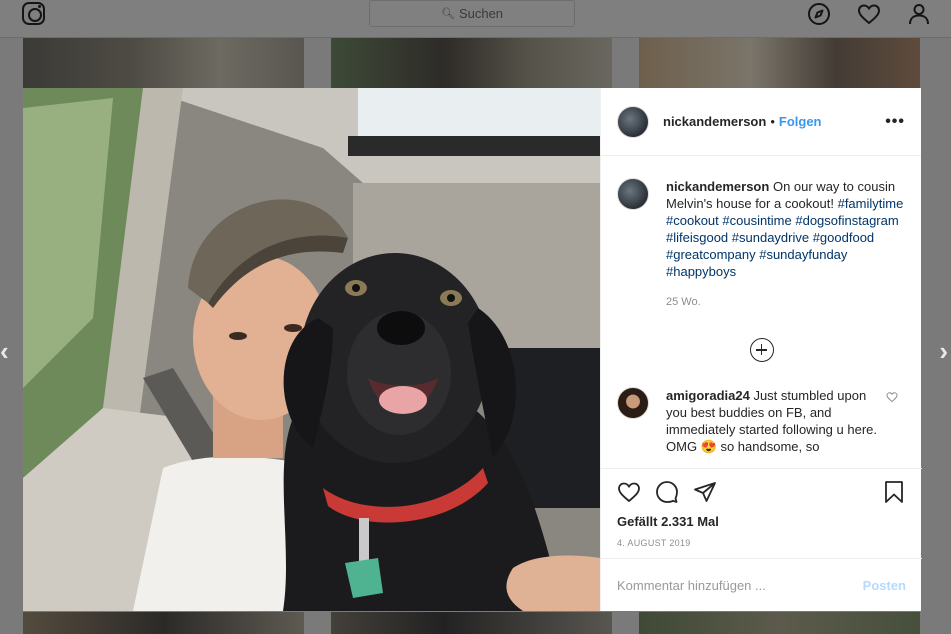 The image size is (951, 634). What do you see at coordinates (943, 351) in the screenshot?
I see `next-post-arrow-icon: ›` at bounding box center [943, 351].